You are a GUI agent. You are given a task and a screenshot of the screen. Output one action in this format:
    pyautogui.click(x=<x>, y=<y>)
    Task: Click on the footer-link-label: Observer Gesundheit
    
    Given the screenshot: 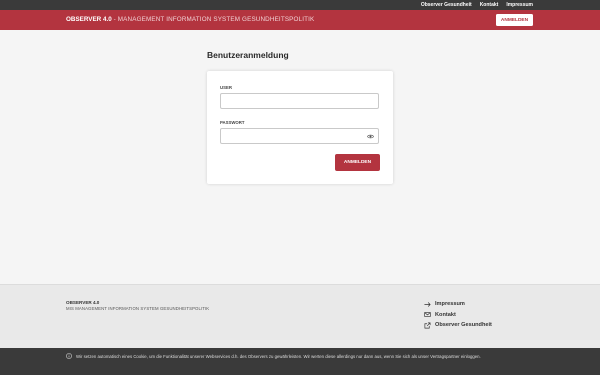 What is the action you would take?
    pyautogui.click(x=463, y=325)
    